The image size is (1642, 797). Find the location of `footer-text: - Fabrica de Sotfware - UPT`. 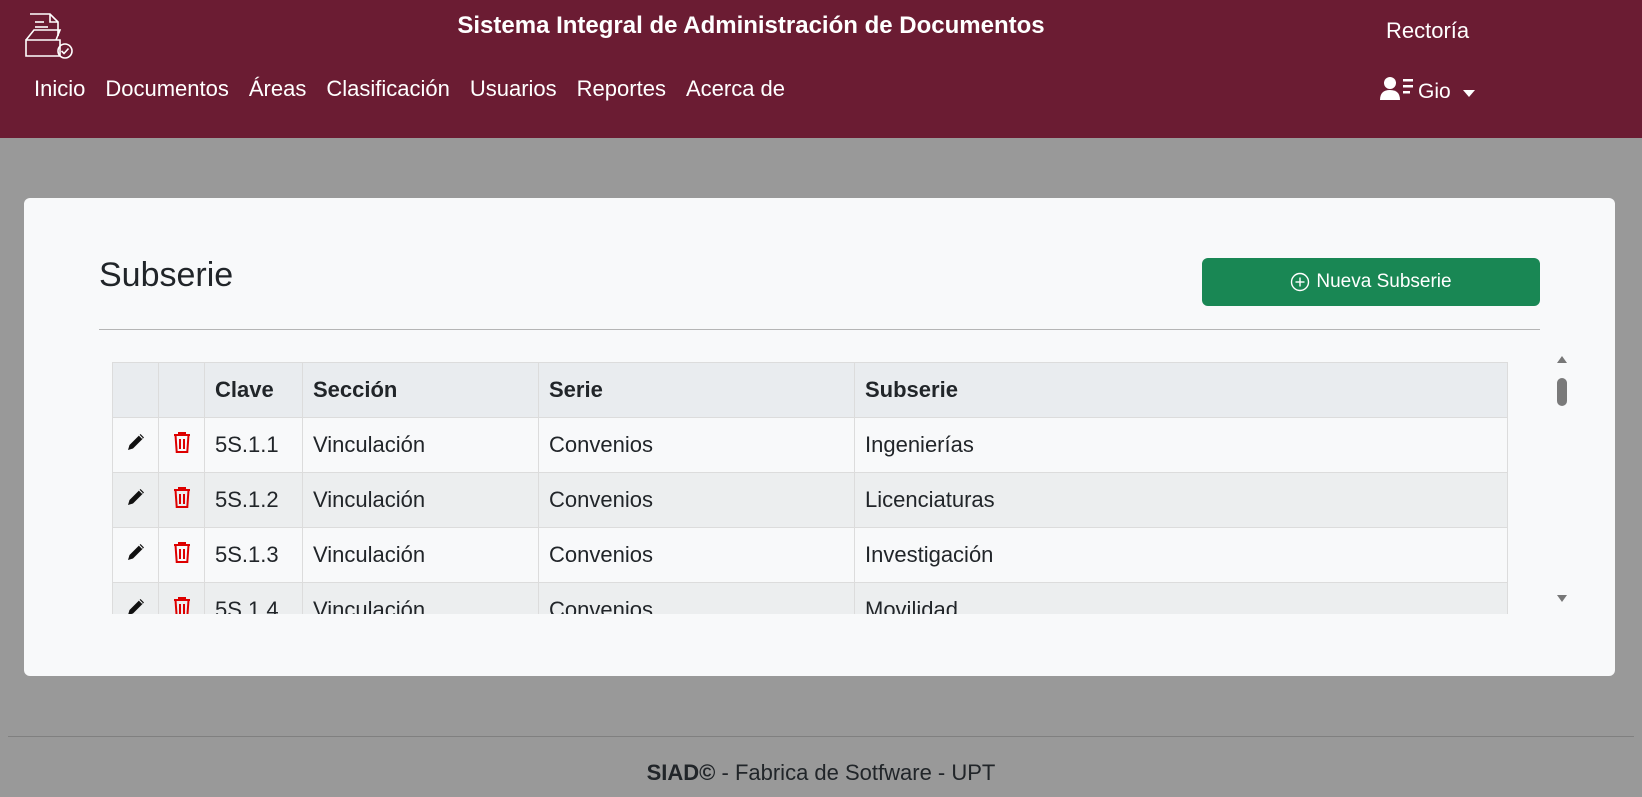

footer-text: - Fabrica de Sotfware - UPT is located at coordinates (855, 772).